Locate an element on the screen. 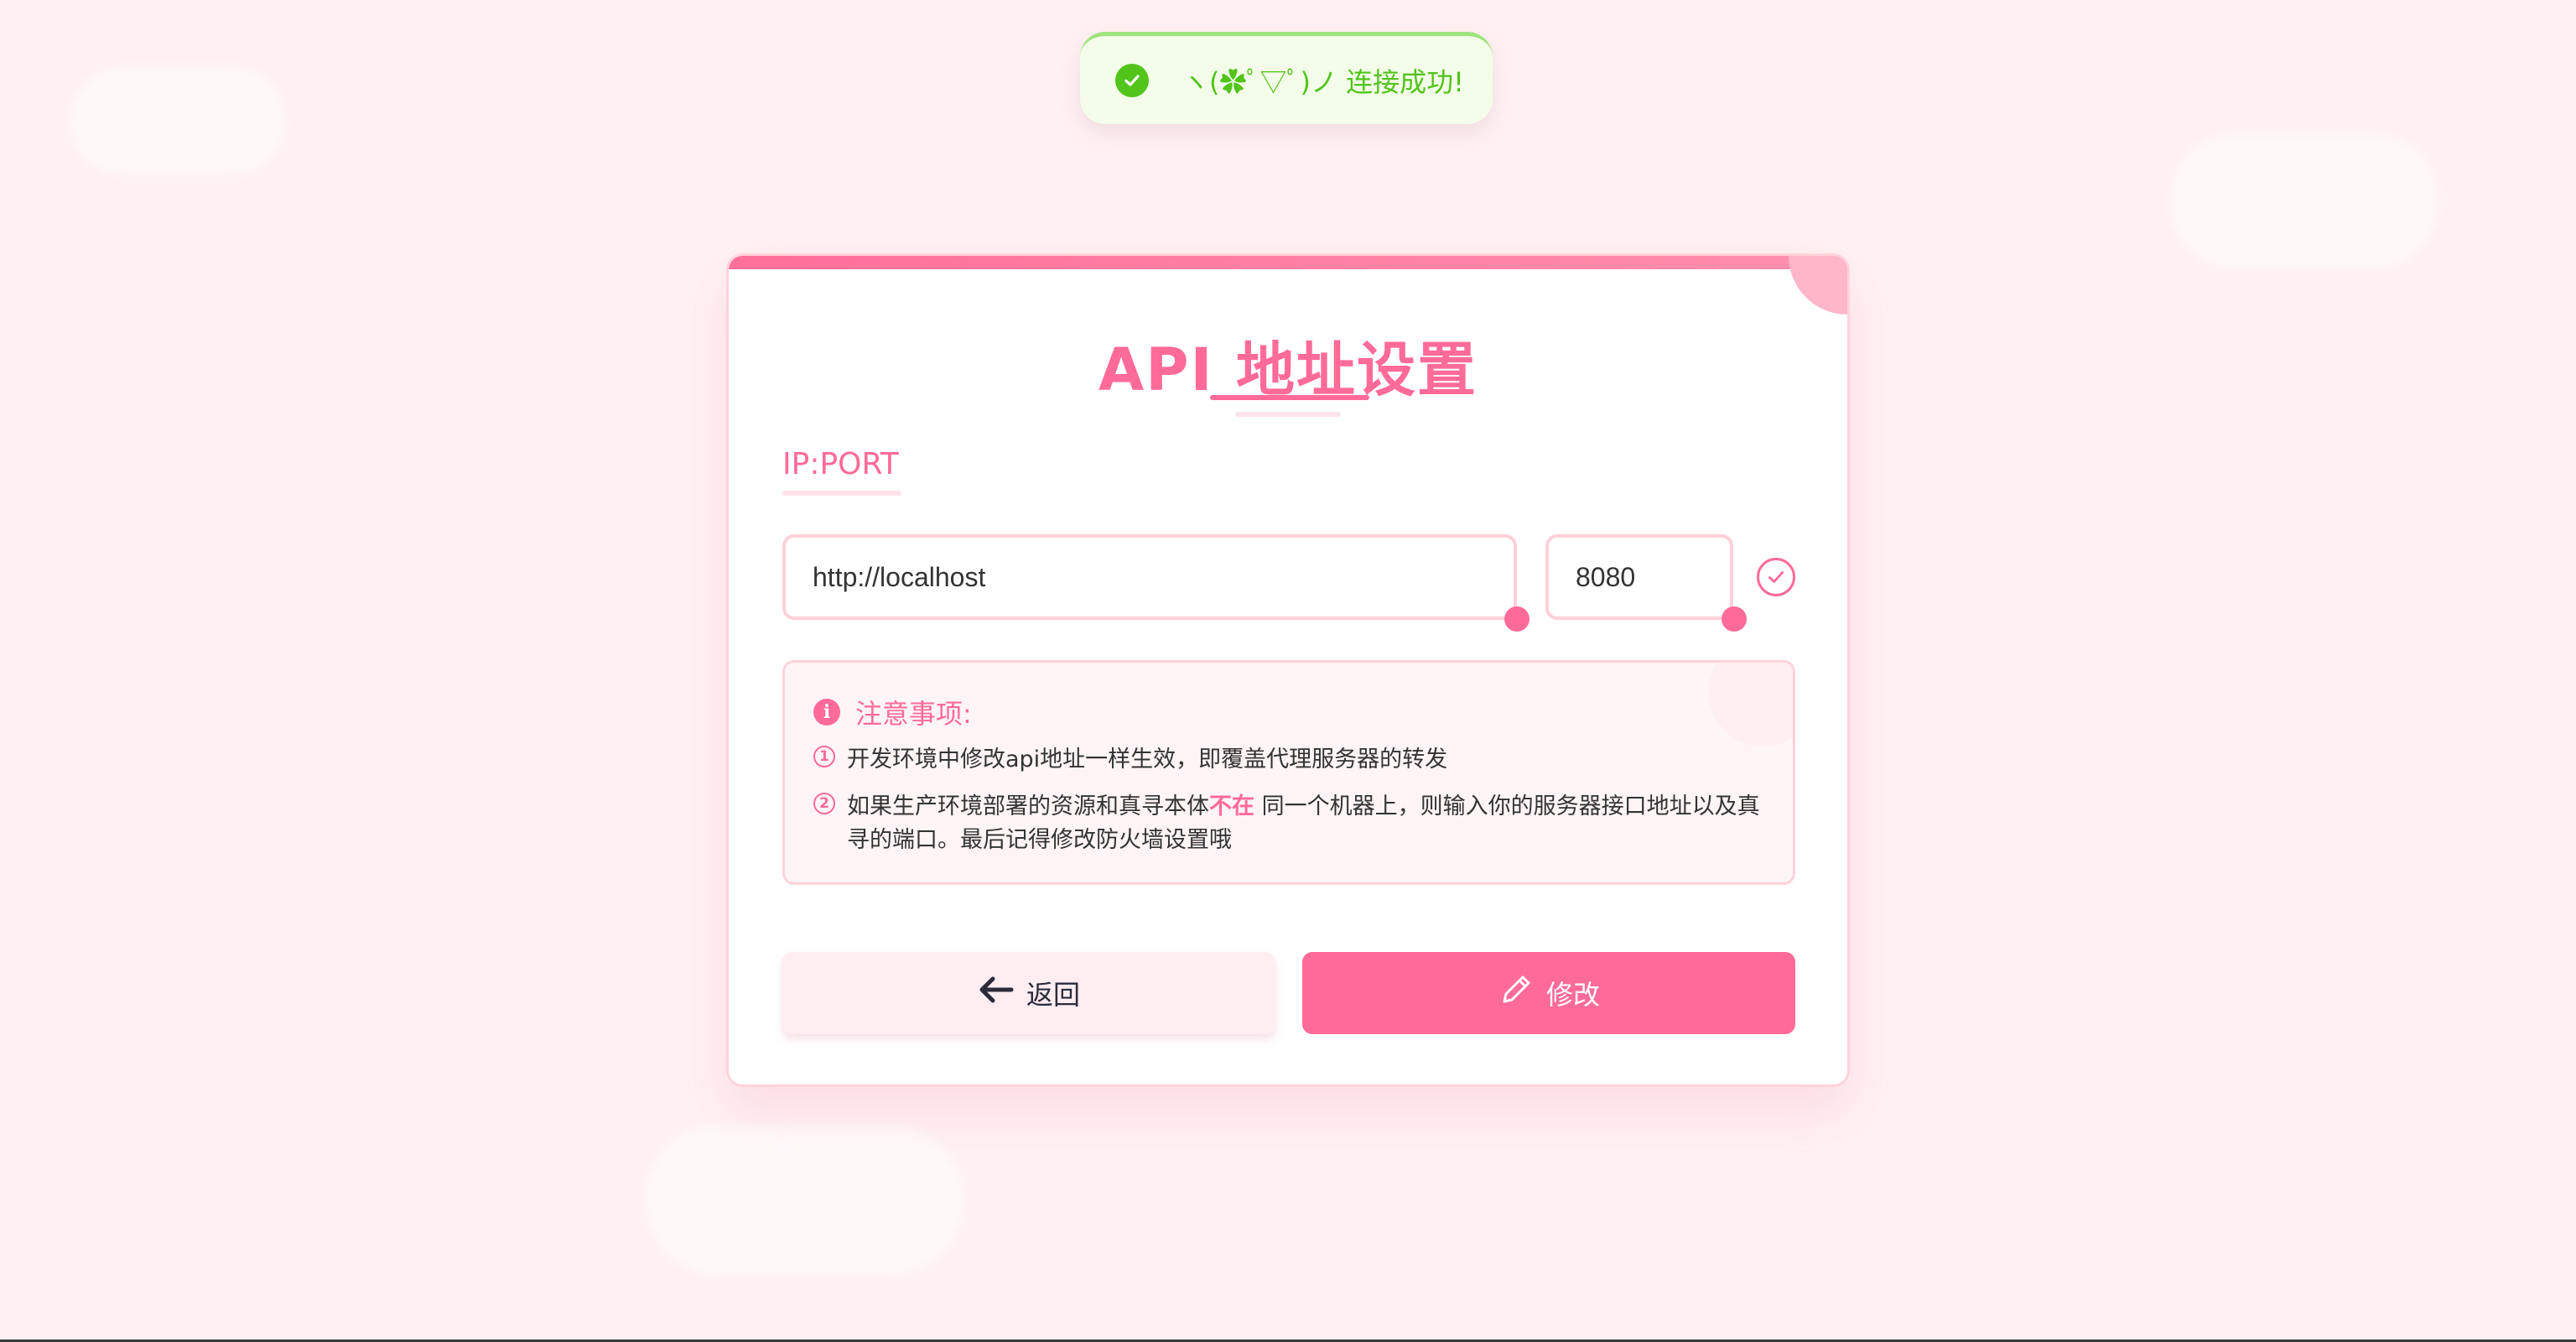  arrow-left-icon is located at coordinates (996, 993).